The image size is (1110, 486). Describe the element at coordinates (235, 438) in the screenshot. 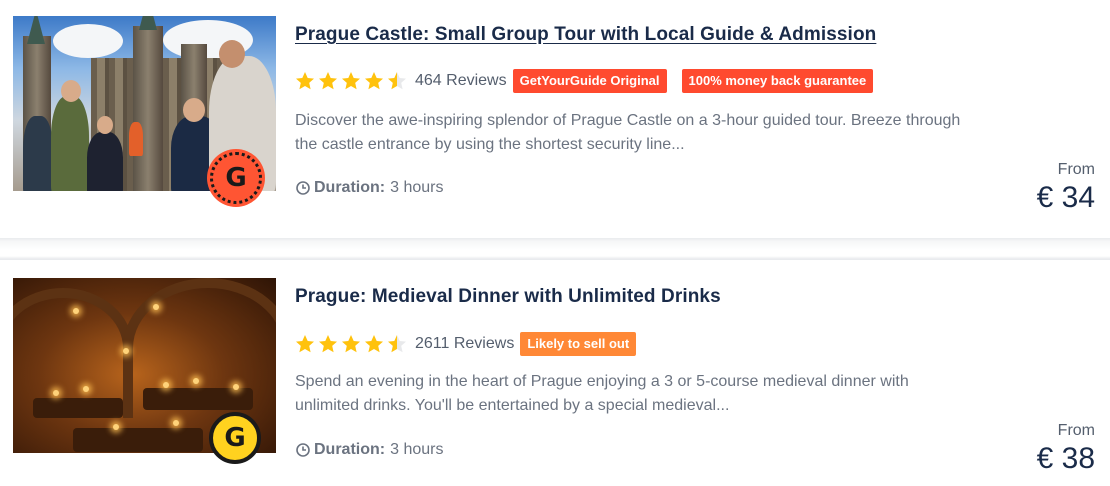

I see `getyourguide-badge-icon: G` at that location.